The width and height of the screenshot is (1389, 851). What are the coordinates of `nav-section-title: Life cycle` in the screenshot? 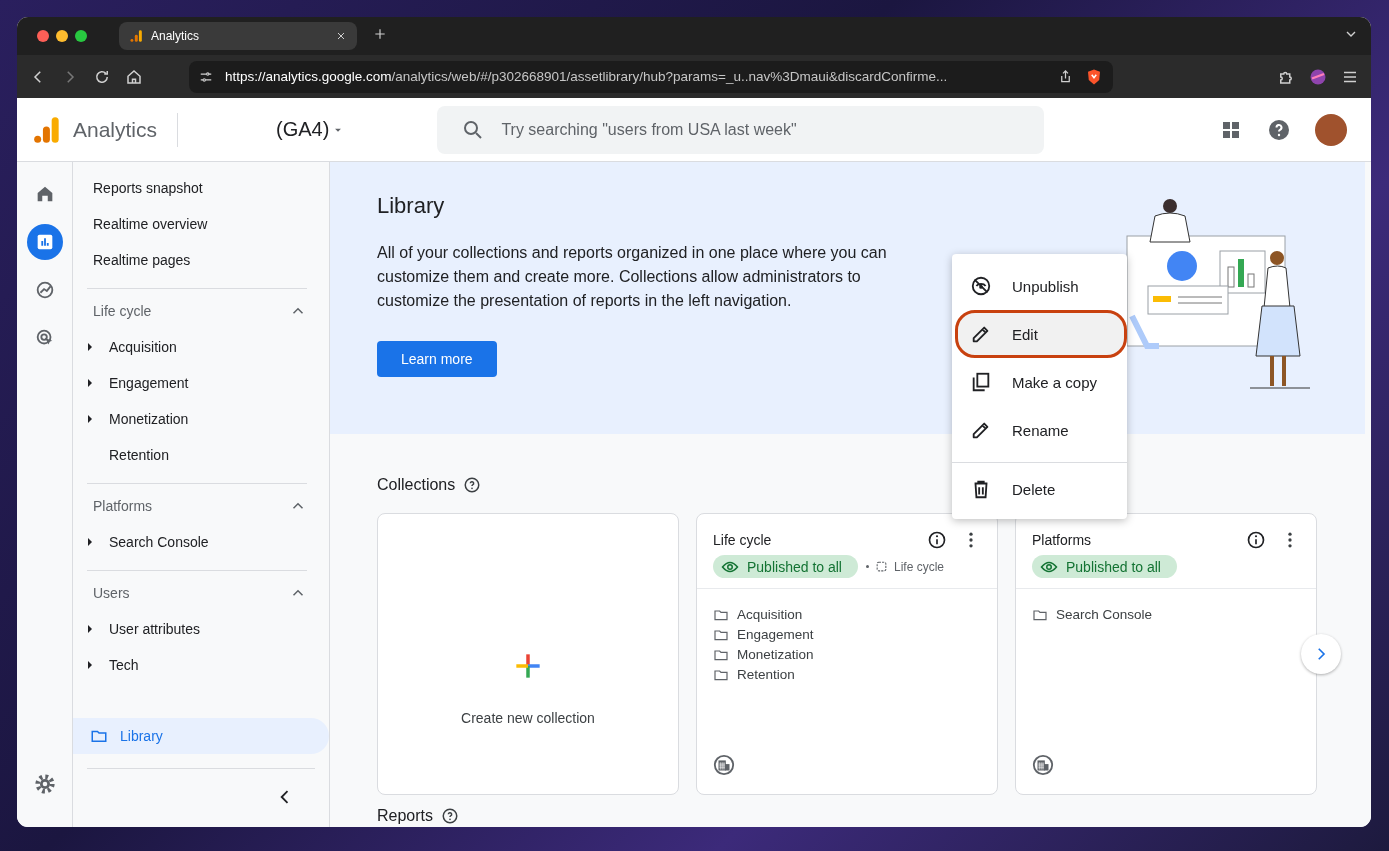 It's located at (123, 311).